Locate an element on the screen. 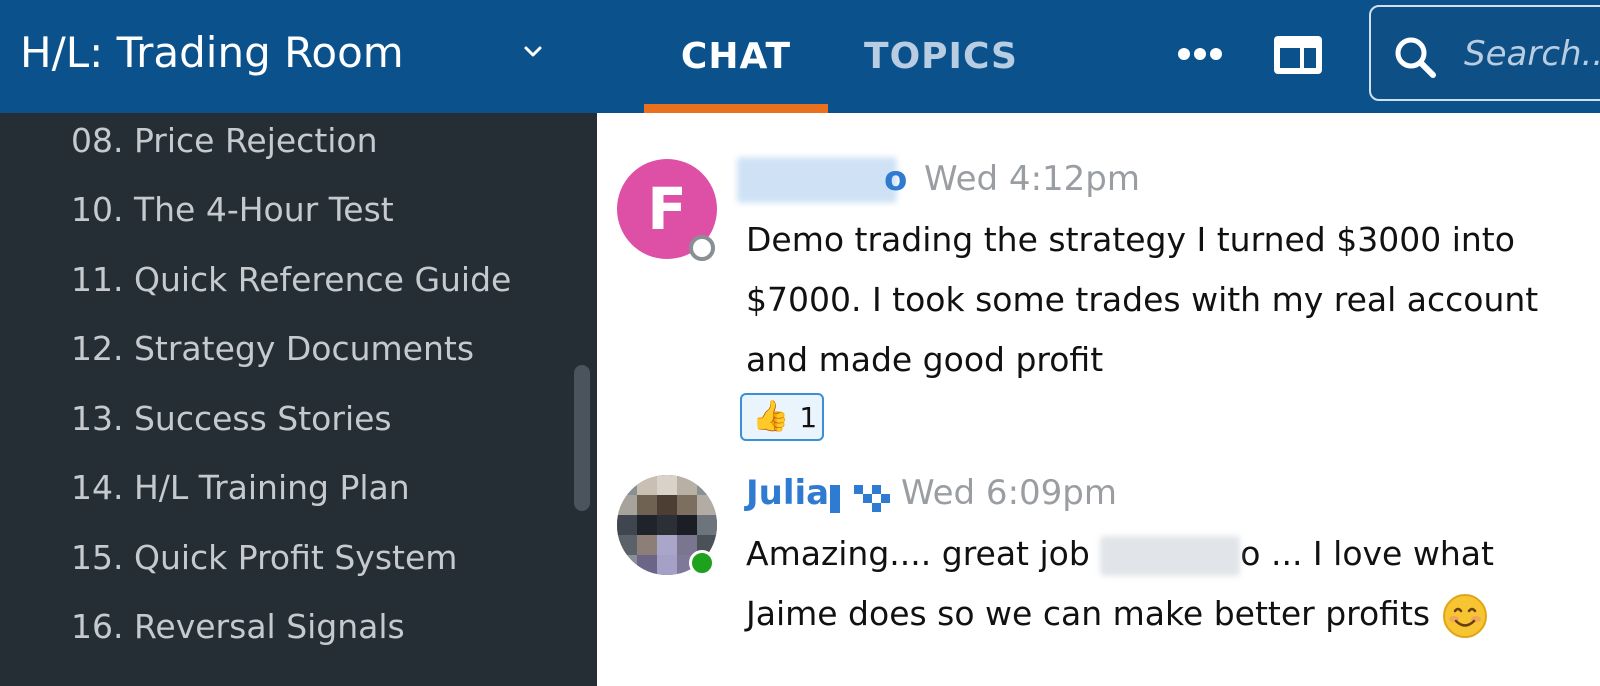 The width and height of the screenshot is (1600, 686). sidebar-item-training-plan: 14. H/L Training Plan is located at coordinates (240, 488).